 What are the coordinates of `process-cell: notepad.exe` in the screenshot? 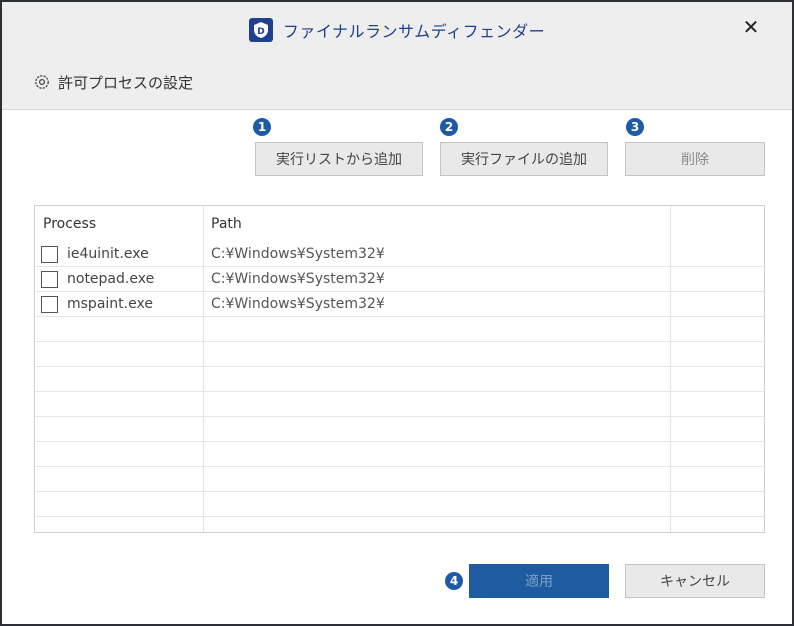 It's located at (97, 279).